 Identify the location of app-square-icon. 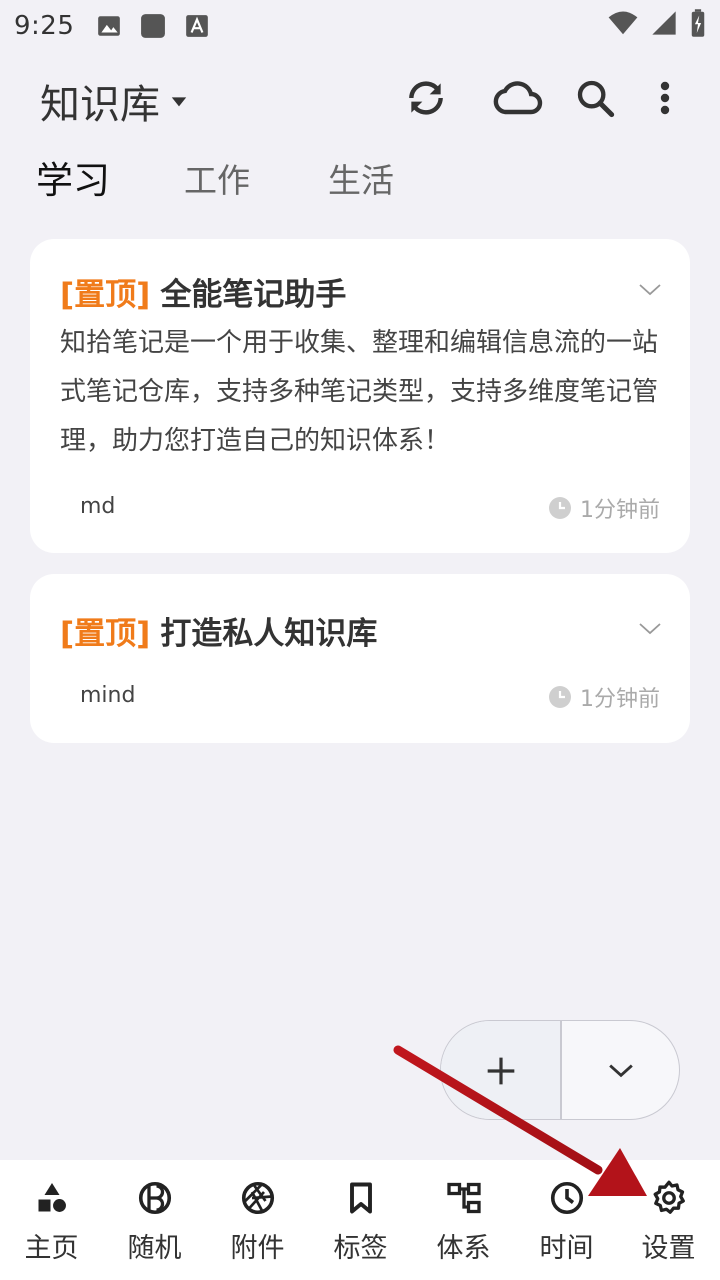
(153, 26).